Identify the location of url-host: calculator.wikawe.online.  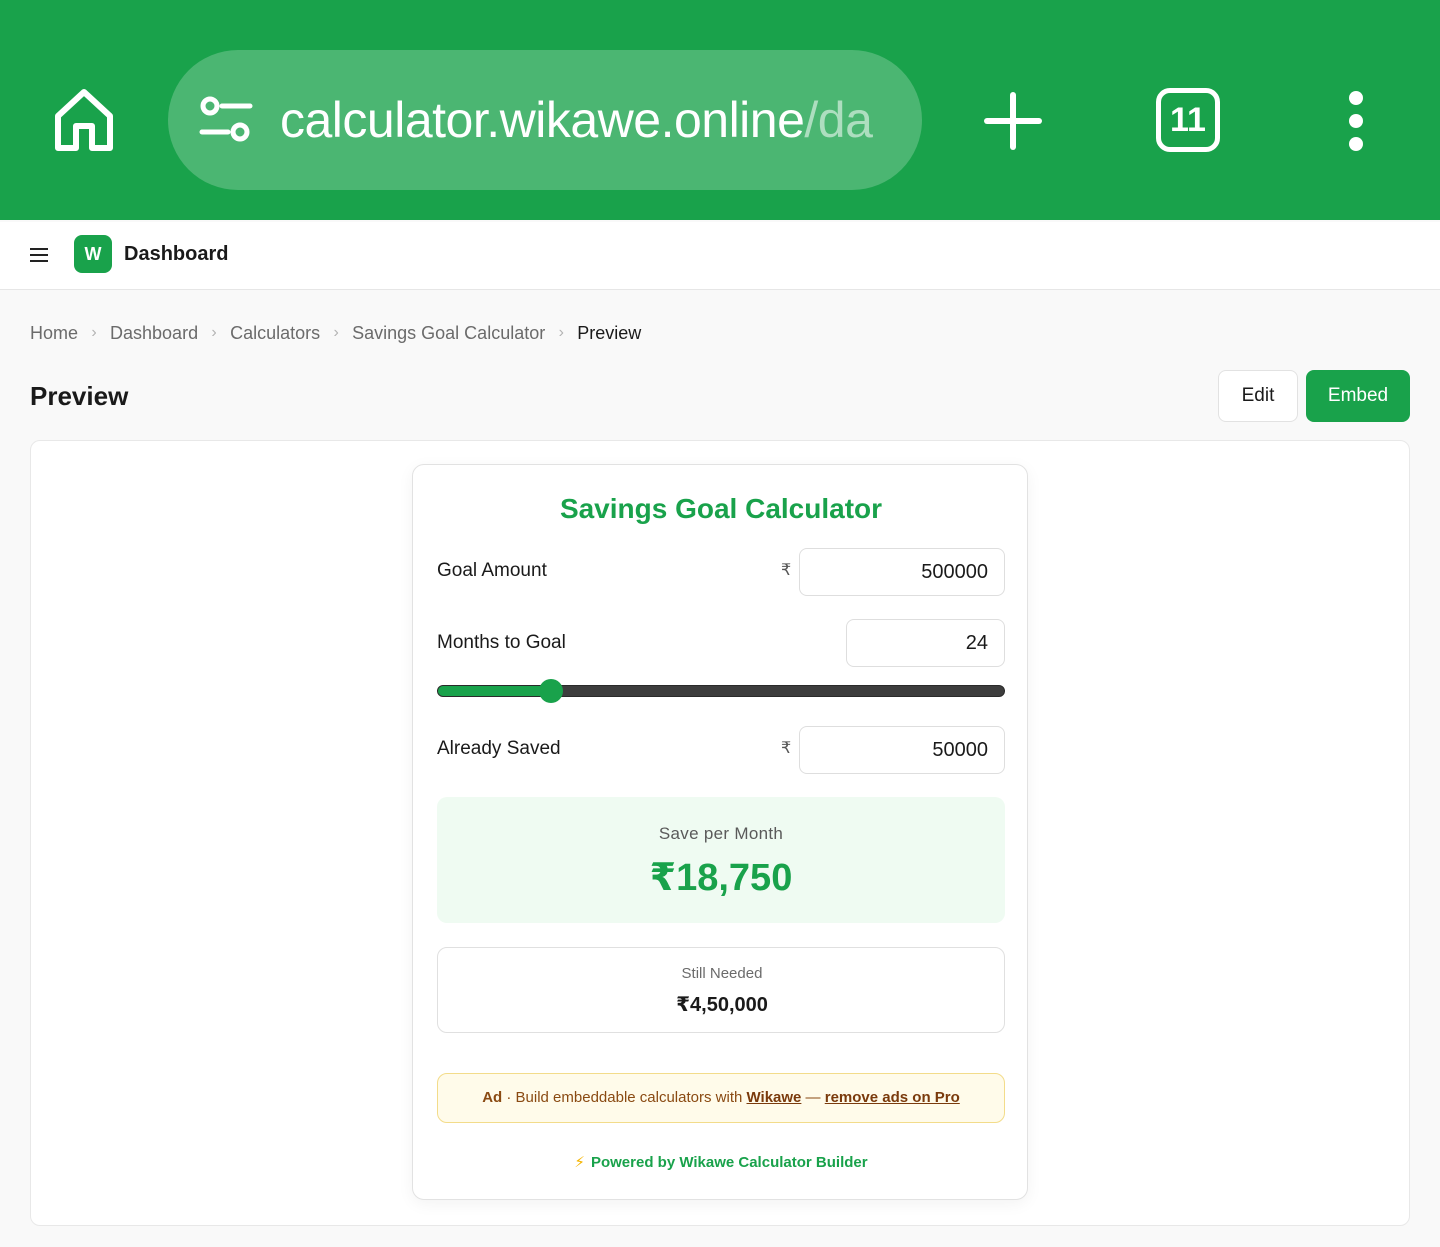
(542, 120).